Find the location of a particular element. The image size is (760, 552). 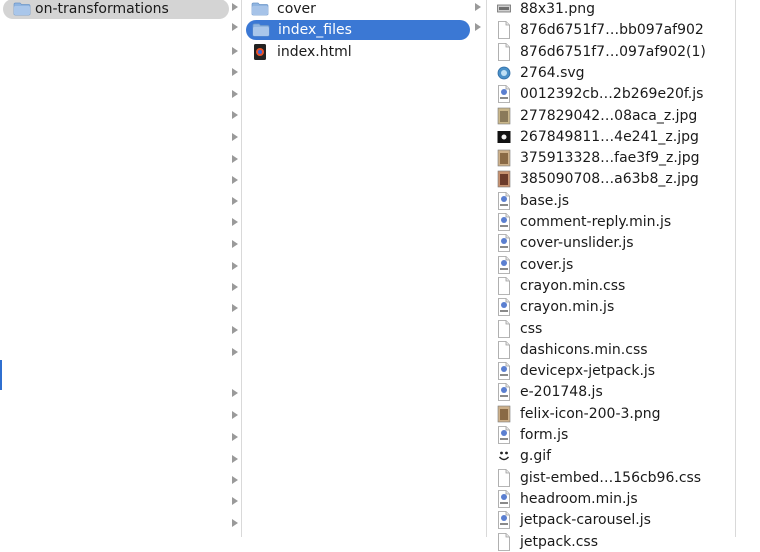

col3-list-item: crayon.min.js is located at coordinates (608, 307).